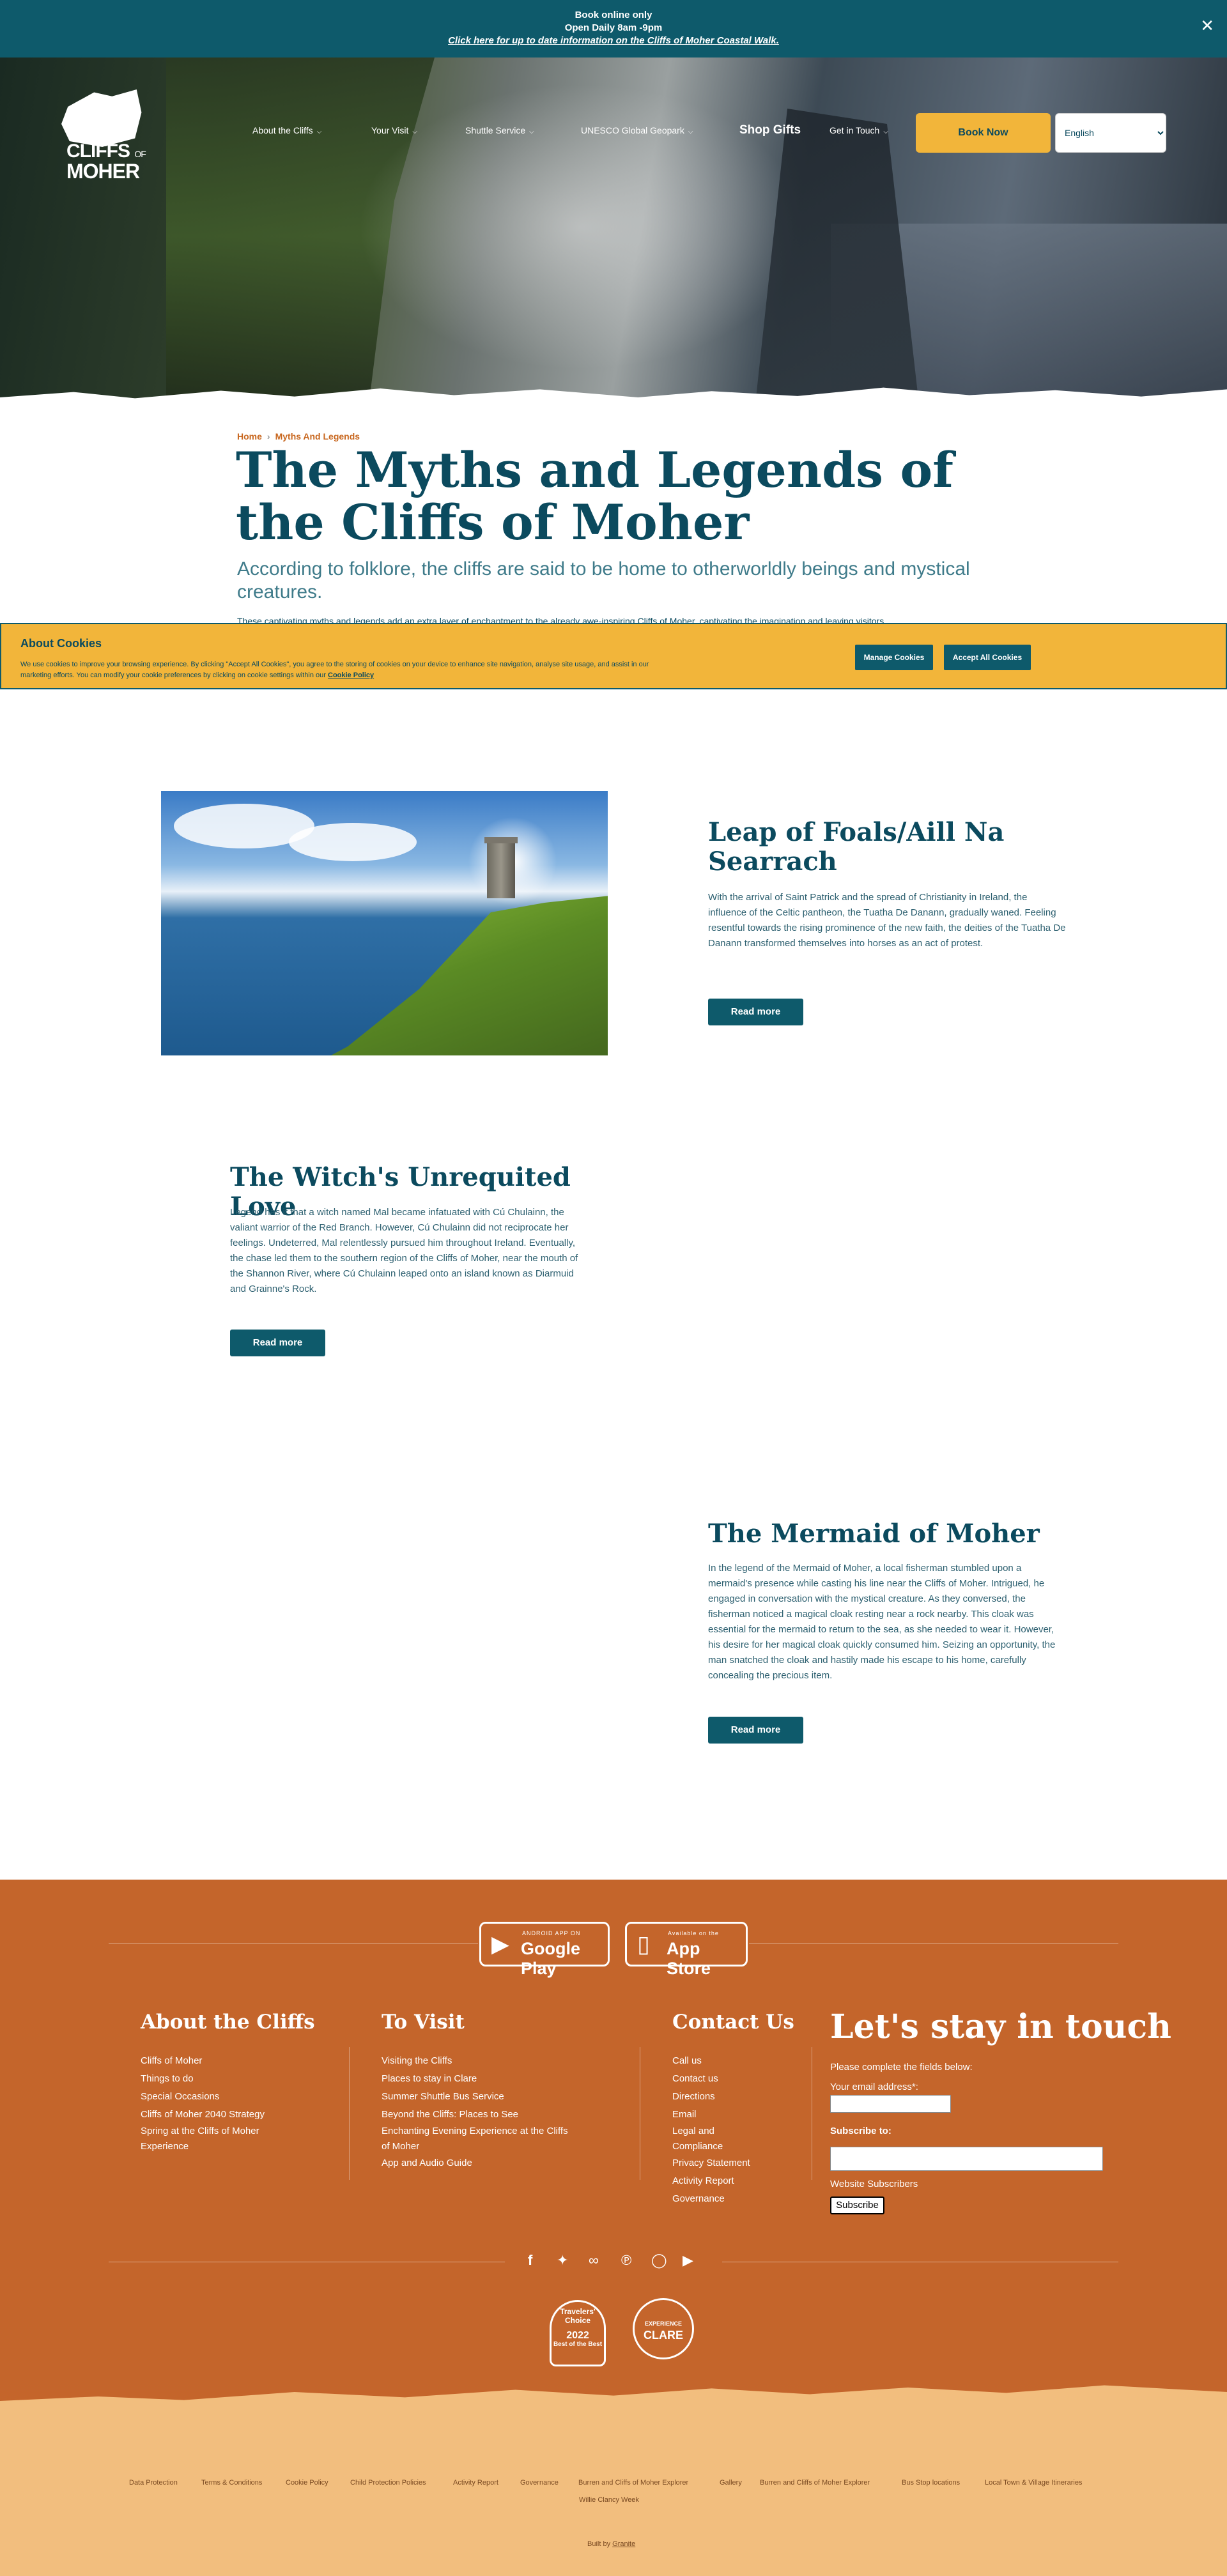  Describe the element at coordinates (720, 2061) in the screenshot. I see `footer-link: Call us` at that location.